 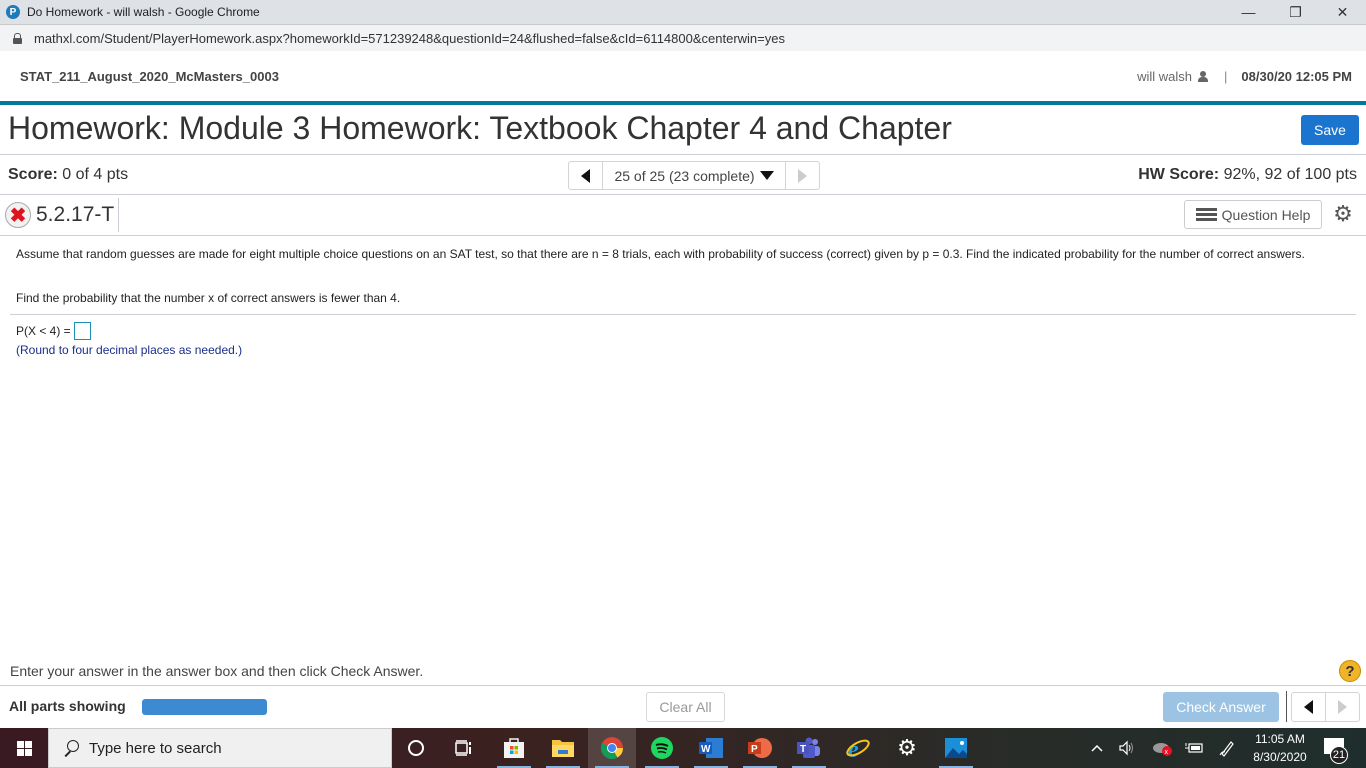 I want to click on caret-right-icon, so click(x=1342, y=707).